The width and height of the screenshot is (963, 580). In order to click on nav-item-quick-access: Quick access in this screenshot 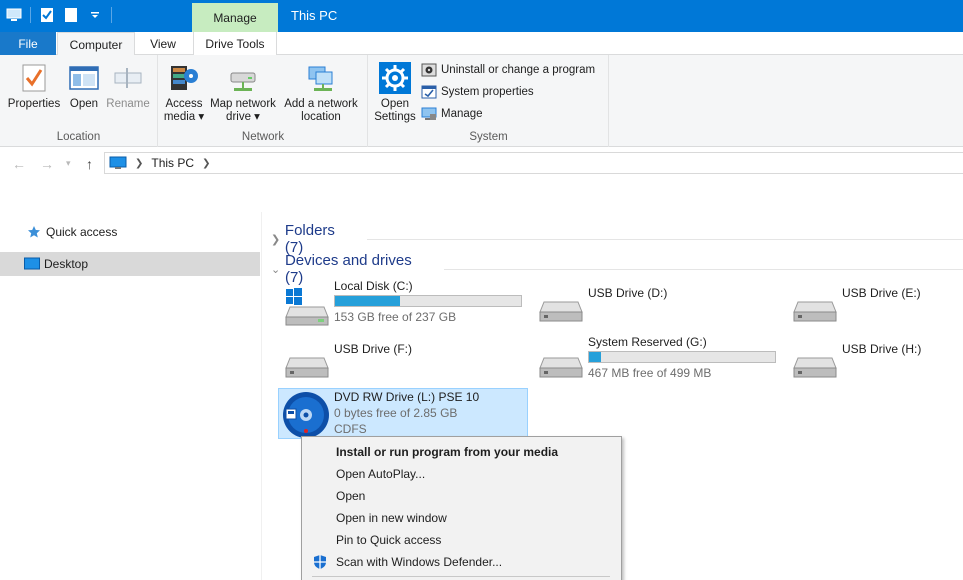, I will do `click(130, 232)`.